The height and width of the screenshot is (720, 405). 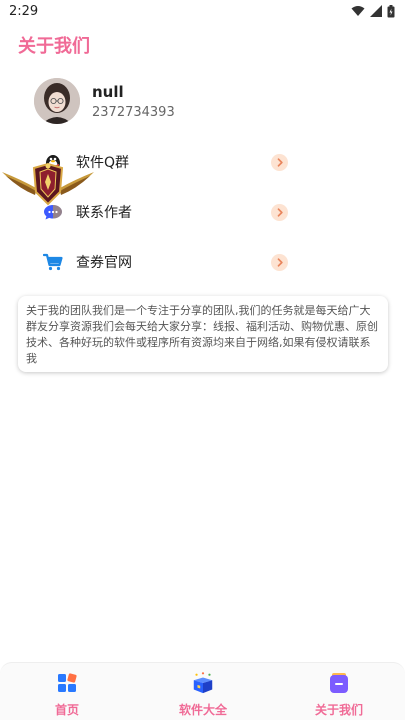 What do you see at coordinates (338, 710) in the screenshot?
I see `tab-about-us-label: 关于我们` at bounding box center [338, 710].